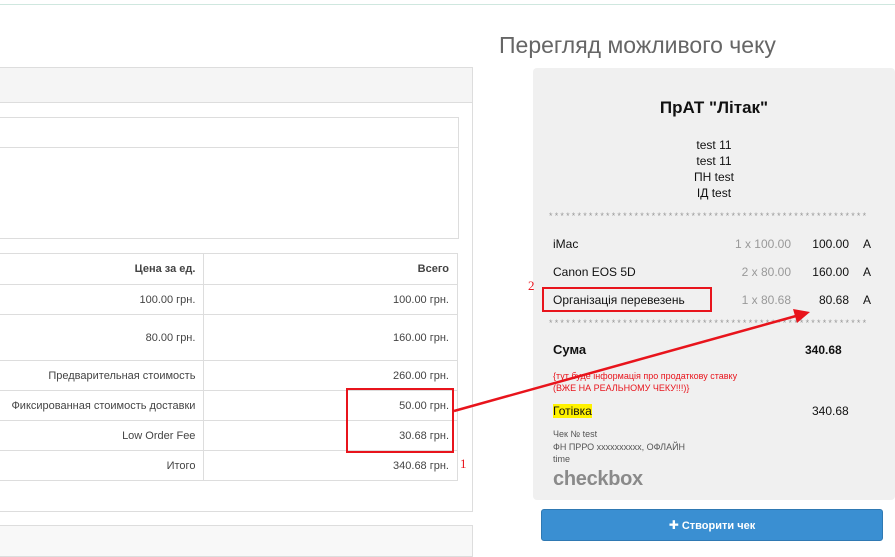 This screenshot has width=895, height=557. What do you see at coordinates (621, 388) in the screenshot?
I see `tax-note-line: (ВЖЕ НА РЕАЛЬНОМУ ЧЕКУ!!!)}` at bounding box center [621, 388].